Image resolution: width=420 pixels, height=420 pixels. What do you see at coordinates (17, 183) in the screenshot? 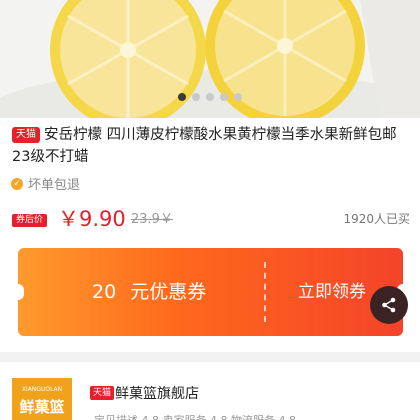
I see `check-icon: ✓` at bounding box center [17, 183].